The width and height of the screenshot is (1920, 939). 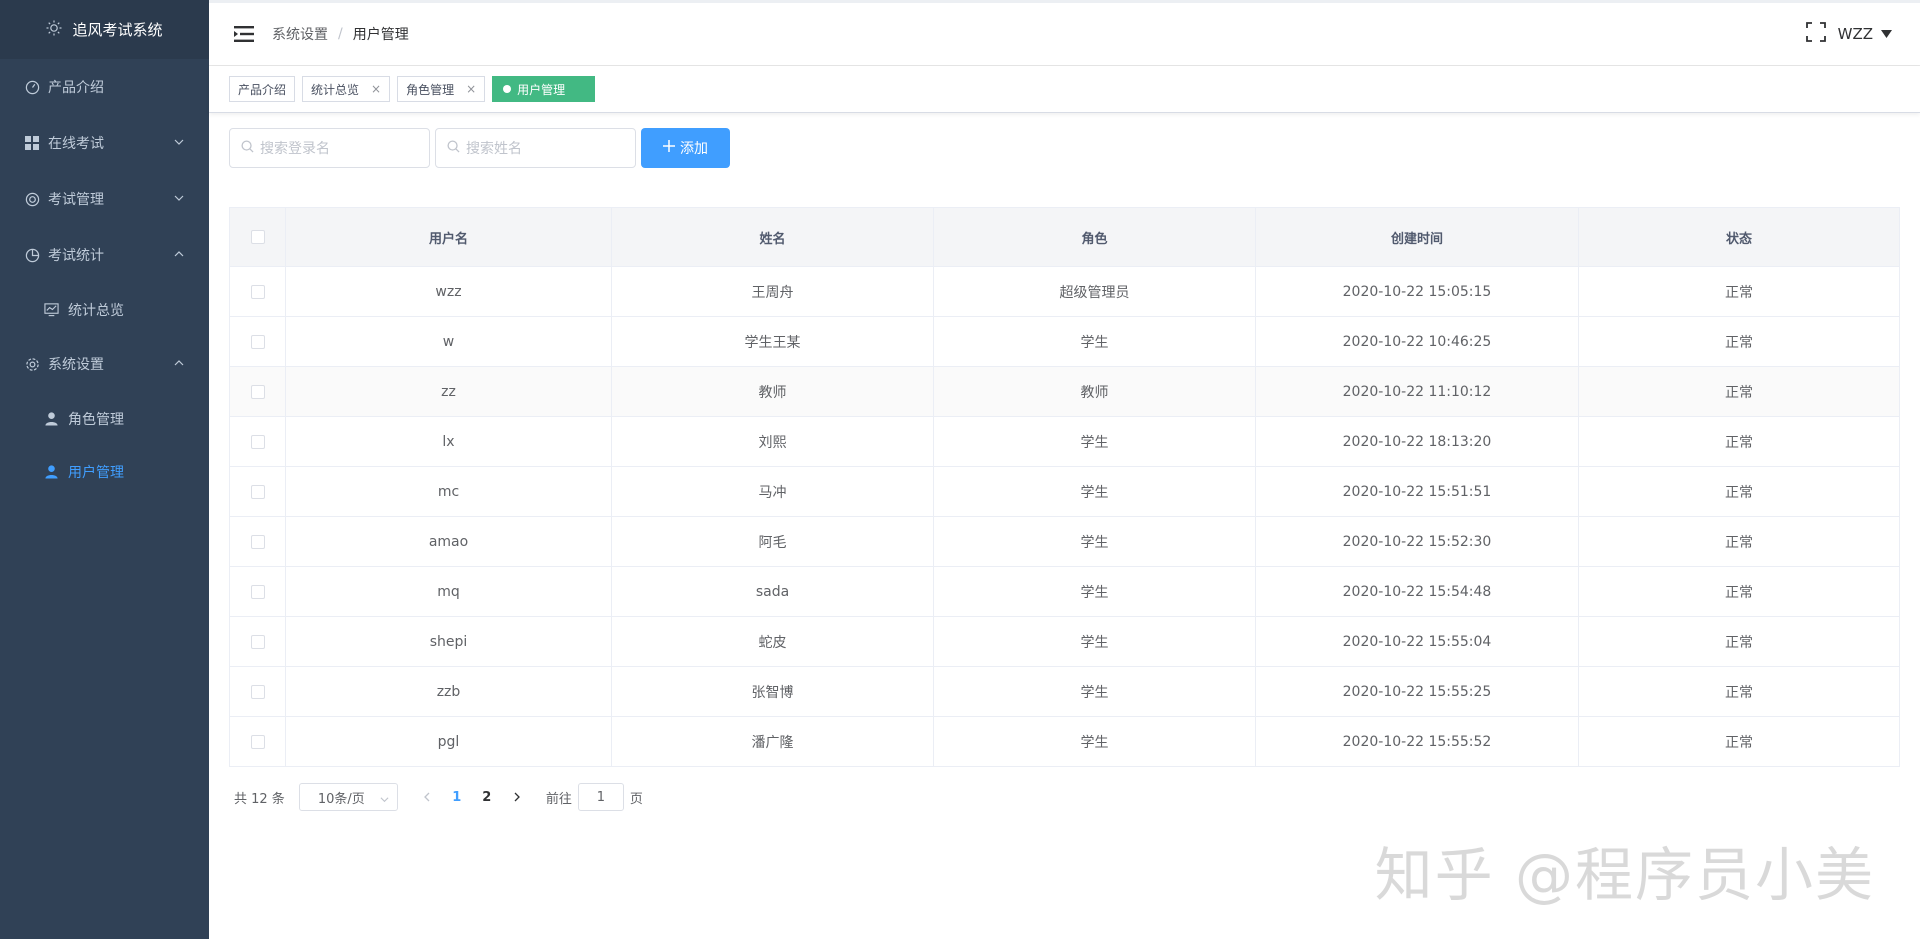 I want to click on tag-user-management: 用户管理, so click(x=544, y=89).